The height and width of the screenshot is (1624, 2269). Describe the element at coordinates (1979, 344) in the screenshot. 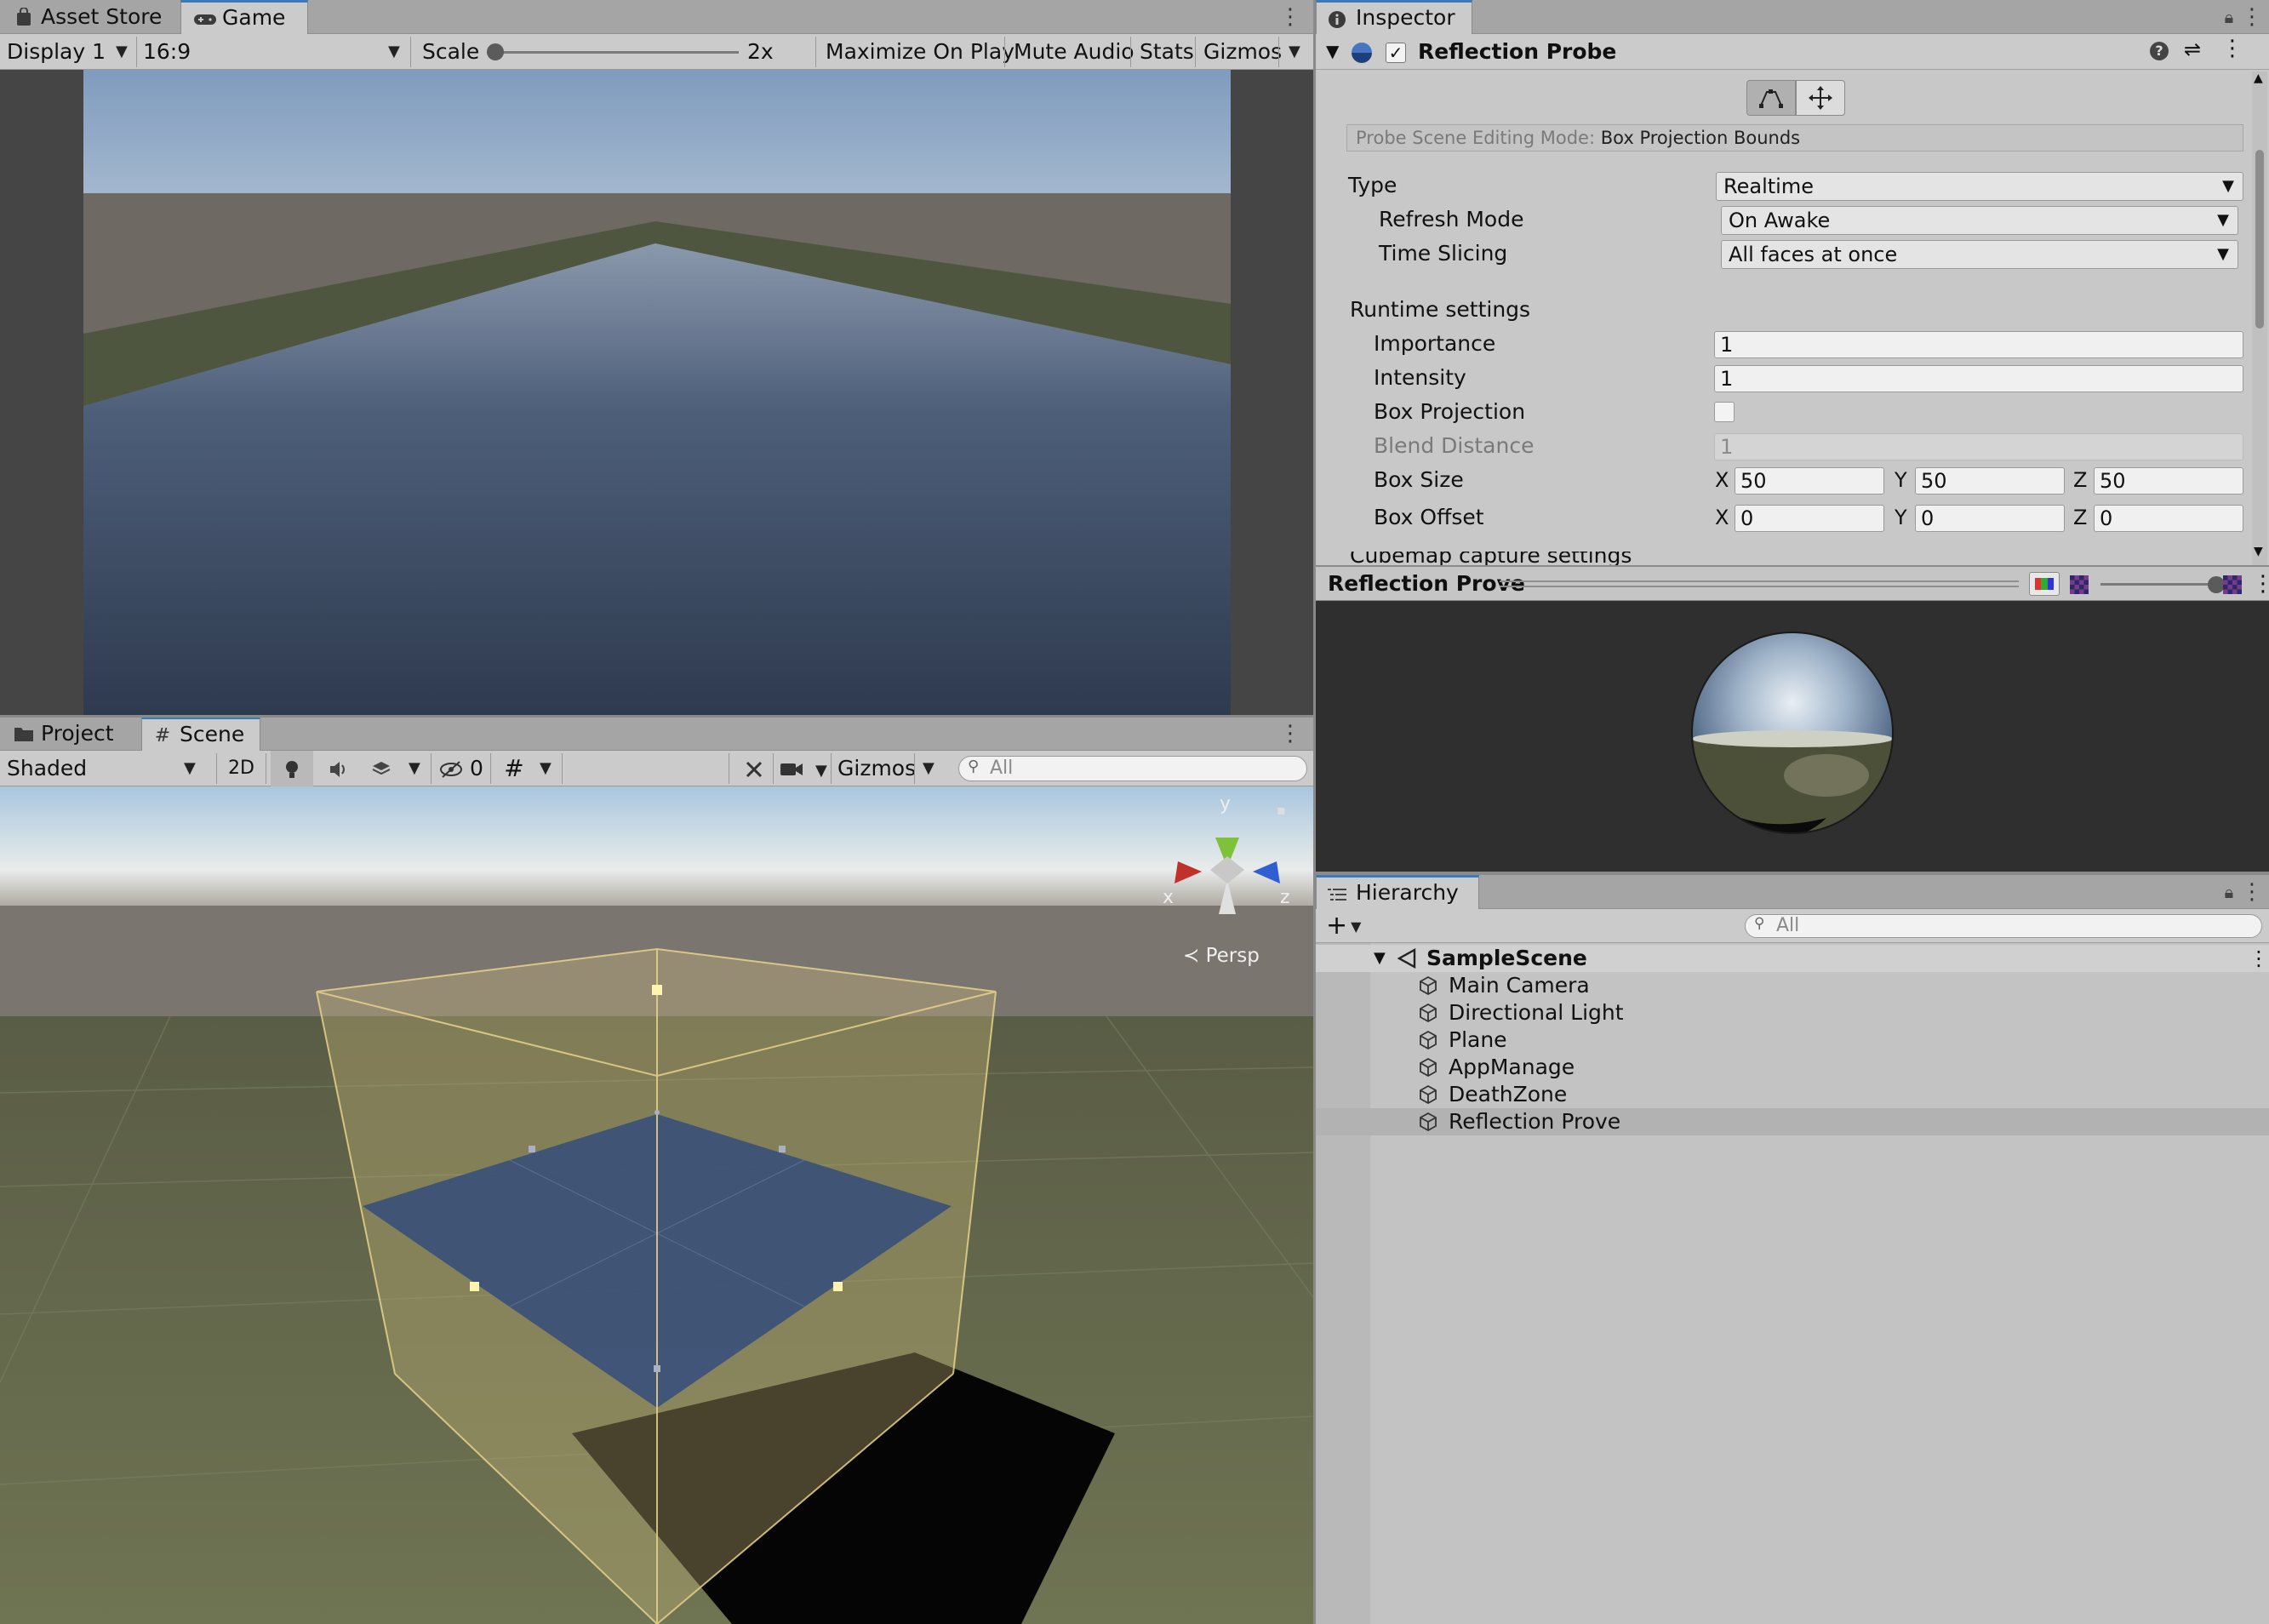

I see `importance-input: 1` at that location.